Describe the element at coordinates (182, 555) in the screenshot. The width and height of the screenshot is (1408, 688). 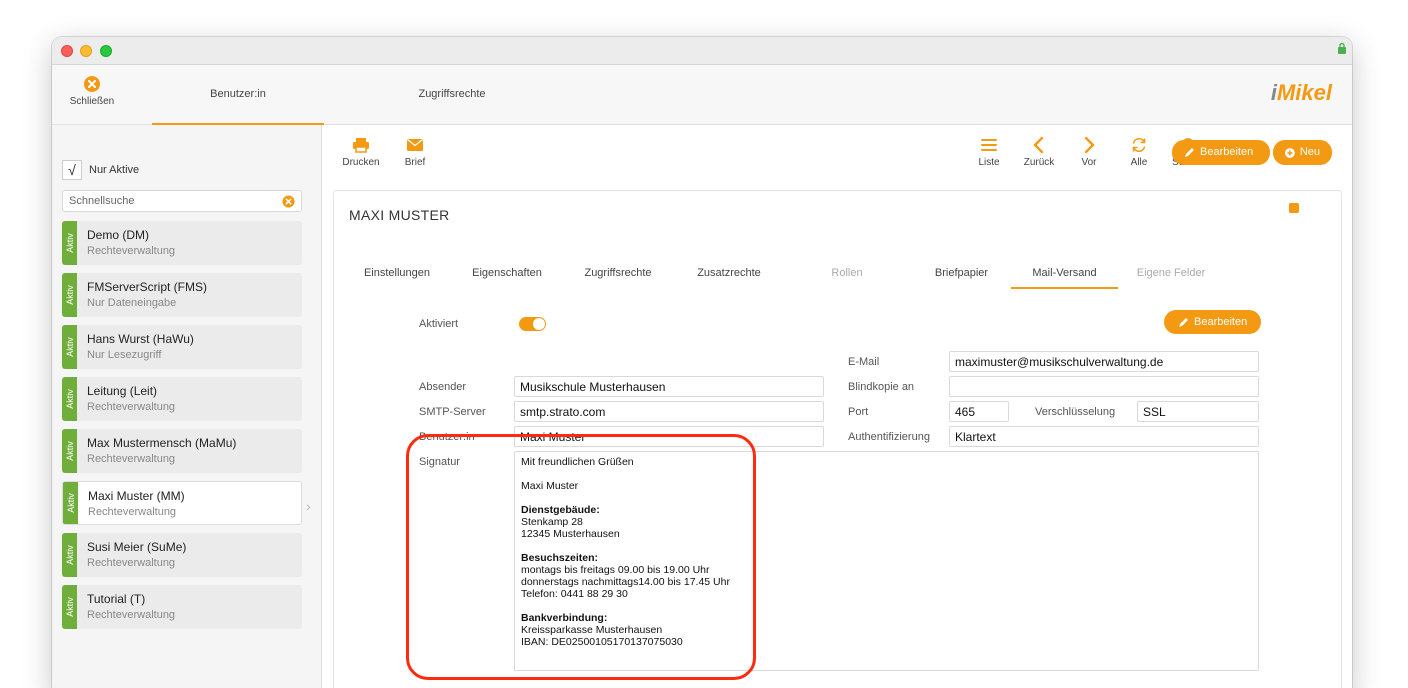
I see `user-list-item: Aktiv Susi Meier (SuMe) Rechteverwaltung` at that location.